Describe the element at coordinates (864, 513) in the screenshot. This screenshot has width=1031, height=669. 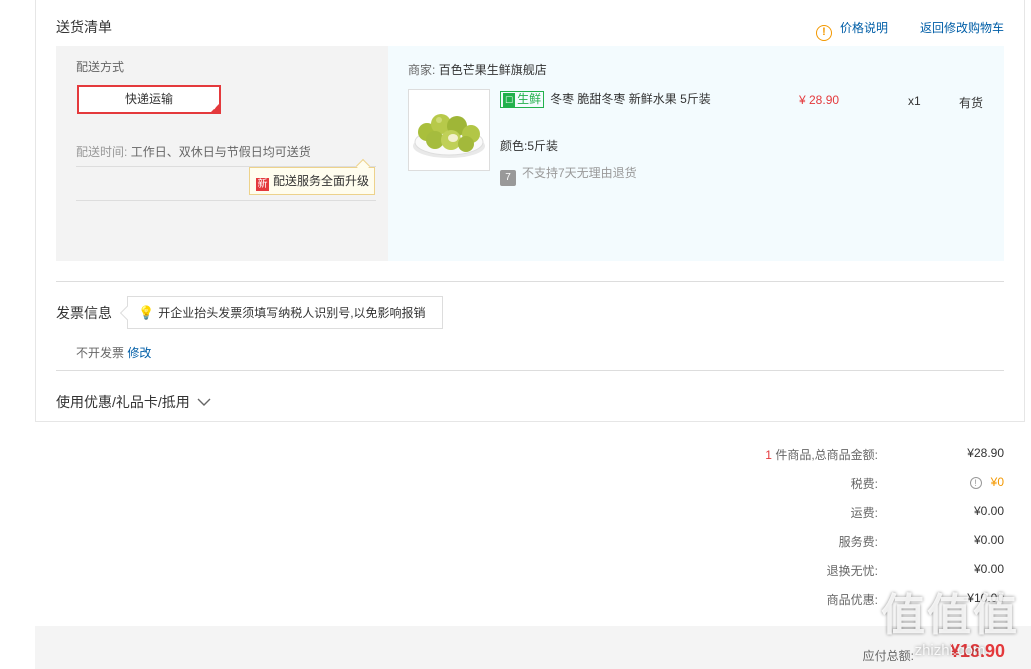
I see `shipping-fee-label: 运费:` at that location.